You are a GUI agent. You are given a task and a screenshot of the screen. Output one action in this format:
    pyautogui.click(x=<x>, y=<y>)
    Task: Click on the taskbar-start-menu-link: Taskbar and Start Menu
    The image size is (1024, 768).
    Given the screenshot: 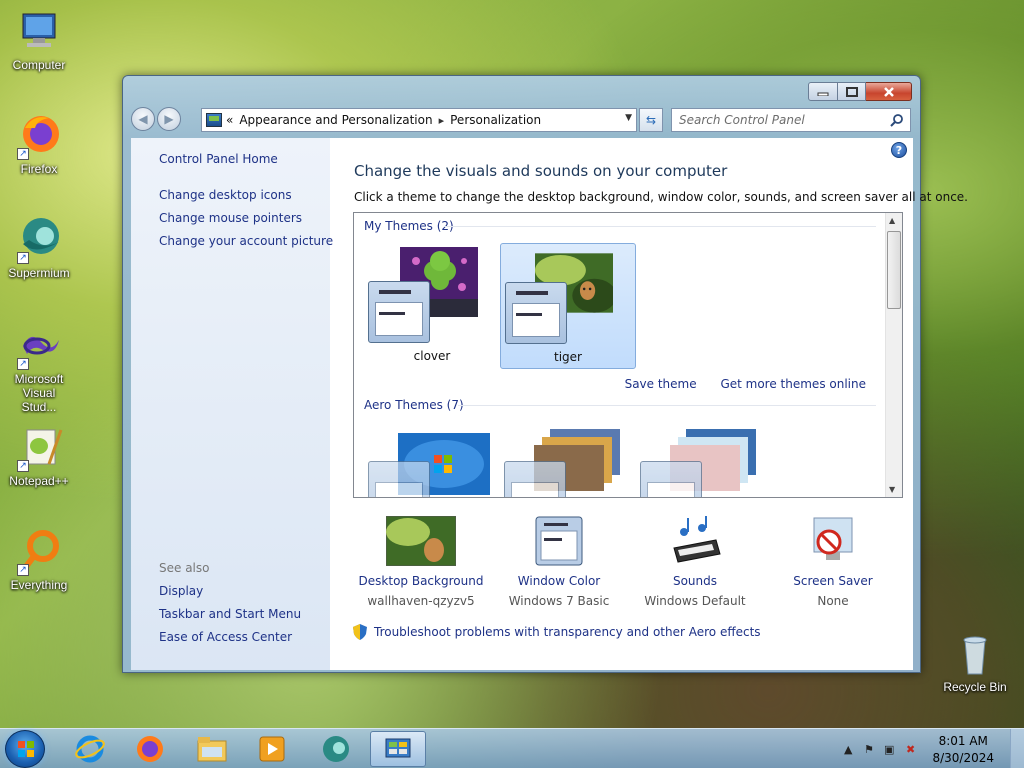 What is the action you would take?
    pyautogui.click(x=230, y=614)
    